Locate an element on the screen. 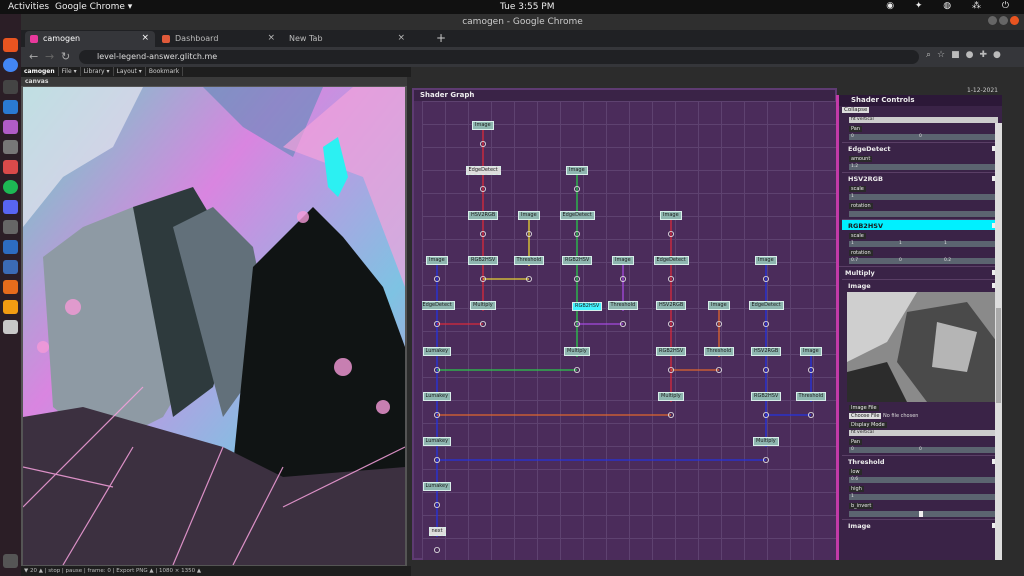 This screenshot has width=1024, height=576. activities-button: Activities is located at coordinates (28, 7).